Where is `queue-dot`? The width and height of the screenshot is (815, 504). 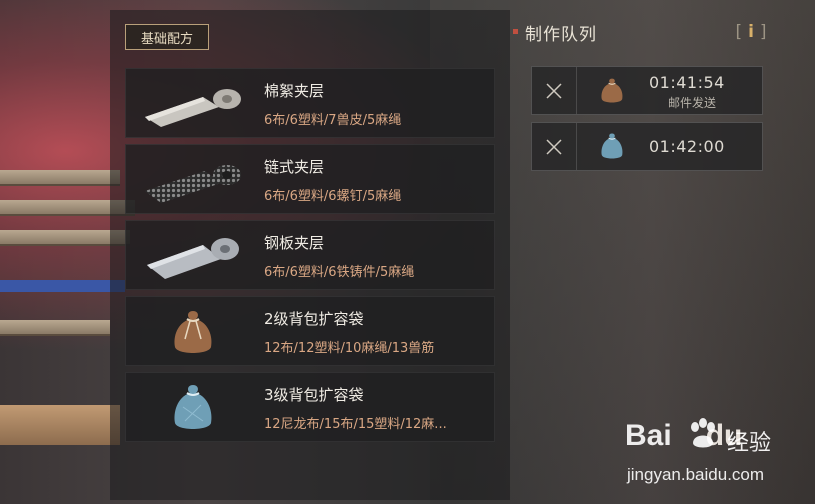 queue-dot is located at coordinates (515, 31).